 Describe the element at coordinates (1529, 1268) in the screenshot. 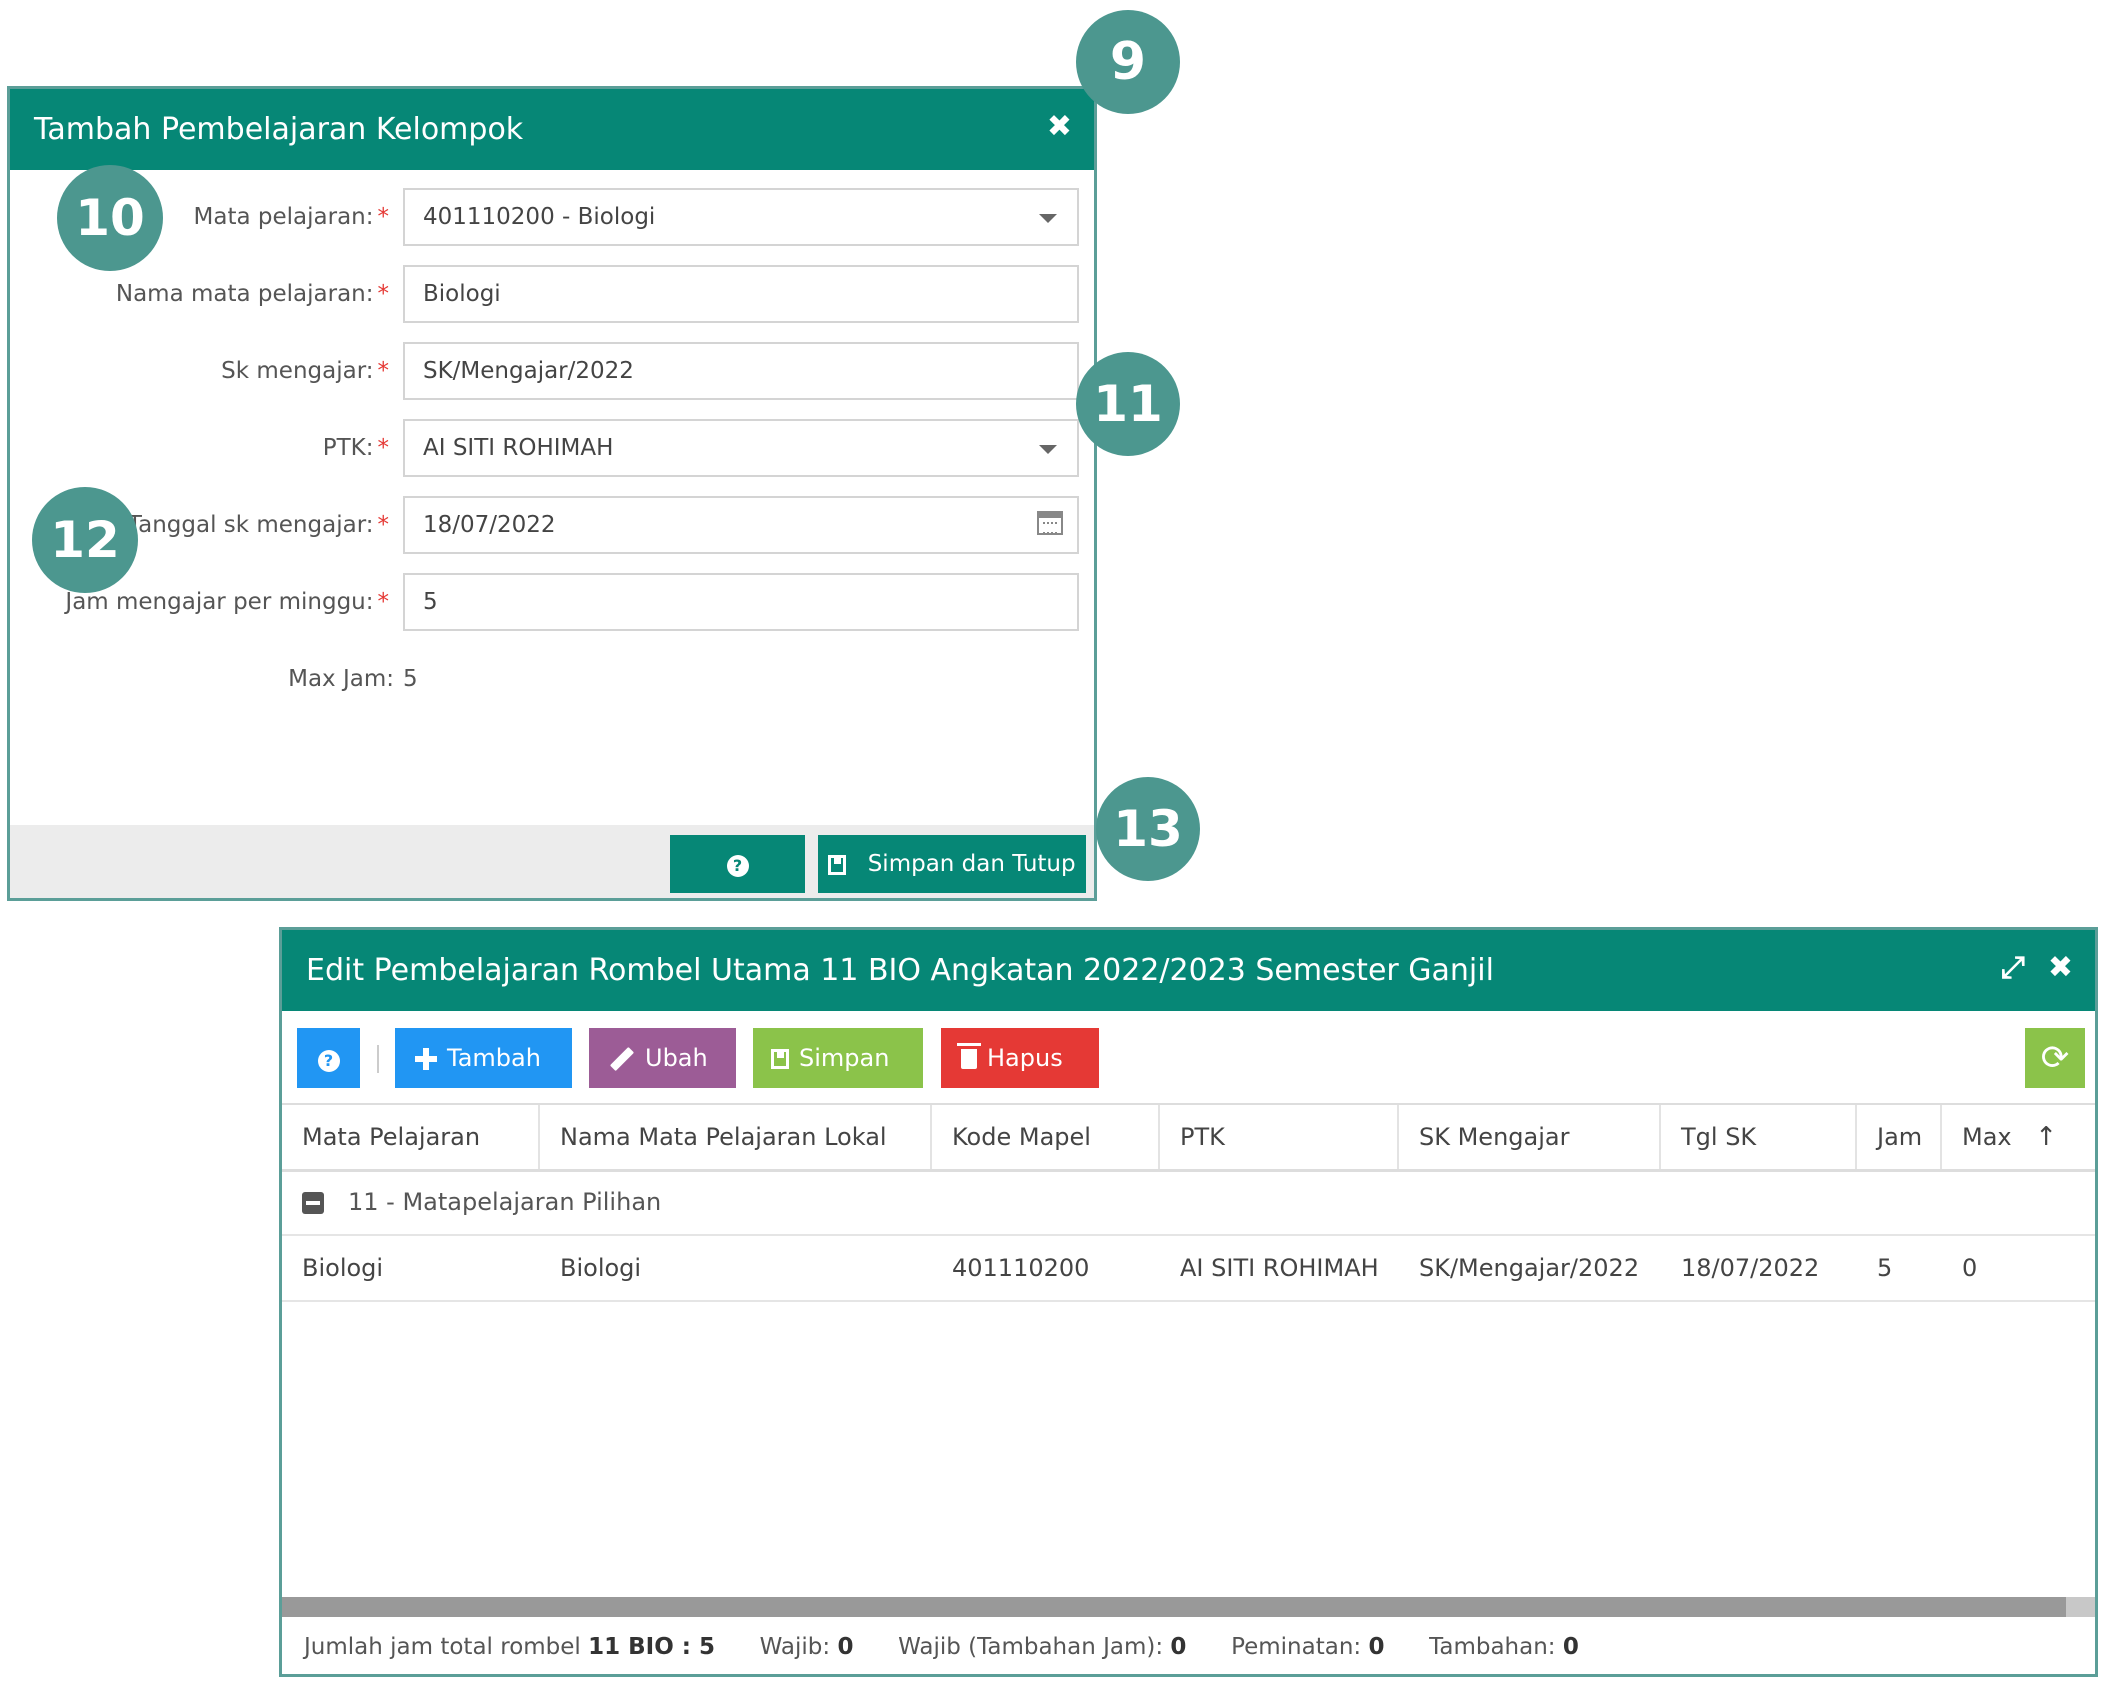

I see `table-cell: SK/Mengajar/2022` at that location.